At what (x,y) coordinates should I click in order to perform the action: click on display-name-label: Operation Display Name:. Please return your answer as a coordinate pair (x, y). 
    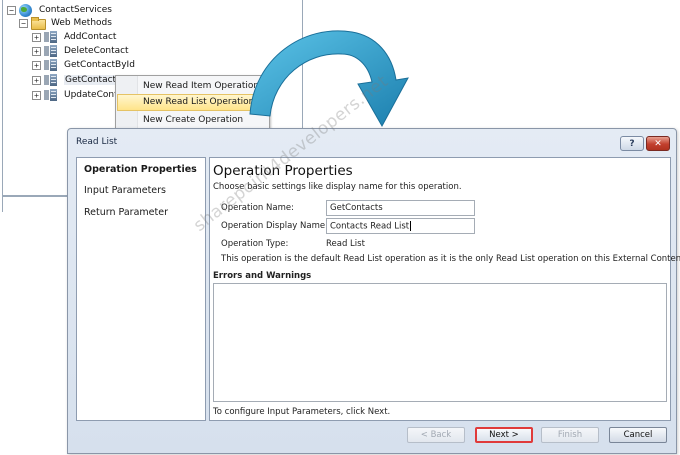
    Looking at the image, I should click on (274, 226).